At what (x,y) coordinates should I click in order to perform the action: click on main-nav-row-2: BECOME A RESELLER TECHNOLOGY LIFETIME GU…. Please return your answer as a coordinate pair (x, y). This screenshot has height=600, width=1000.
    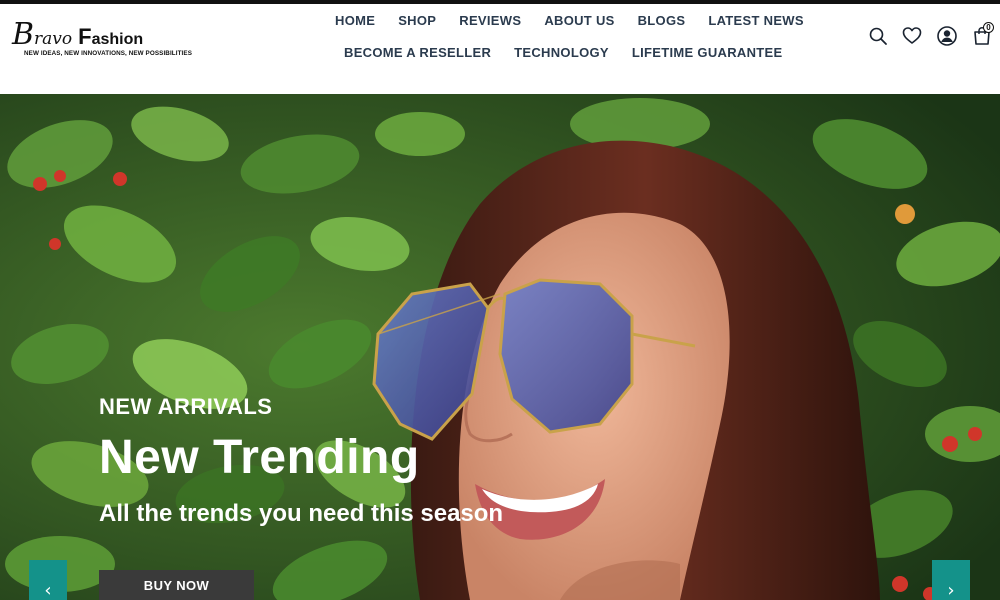
    Looking at the image, I should click on (574, 53).